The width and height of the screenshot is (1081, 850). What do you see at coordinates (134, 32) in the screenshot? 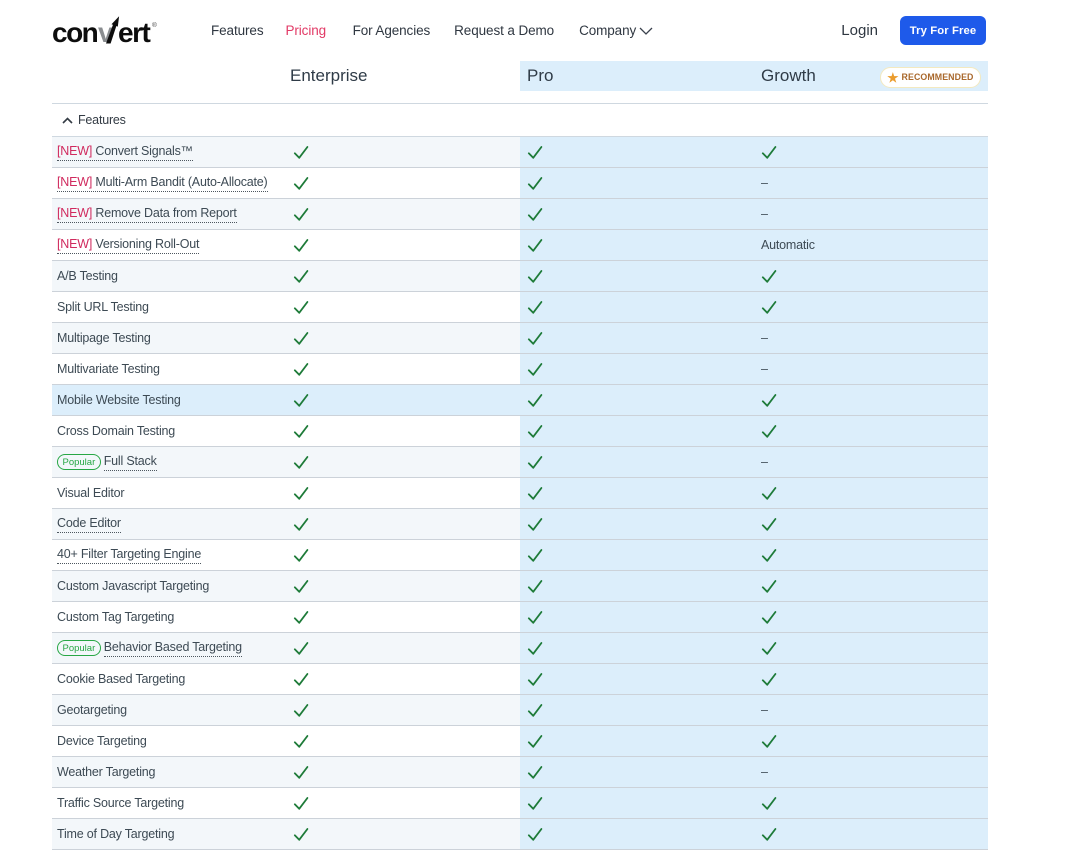
I see `svg-text: ert` at bounding box center [134, 32].